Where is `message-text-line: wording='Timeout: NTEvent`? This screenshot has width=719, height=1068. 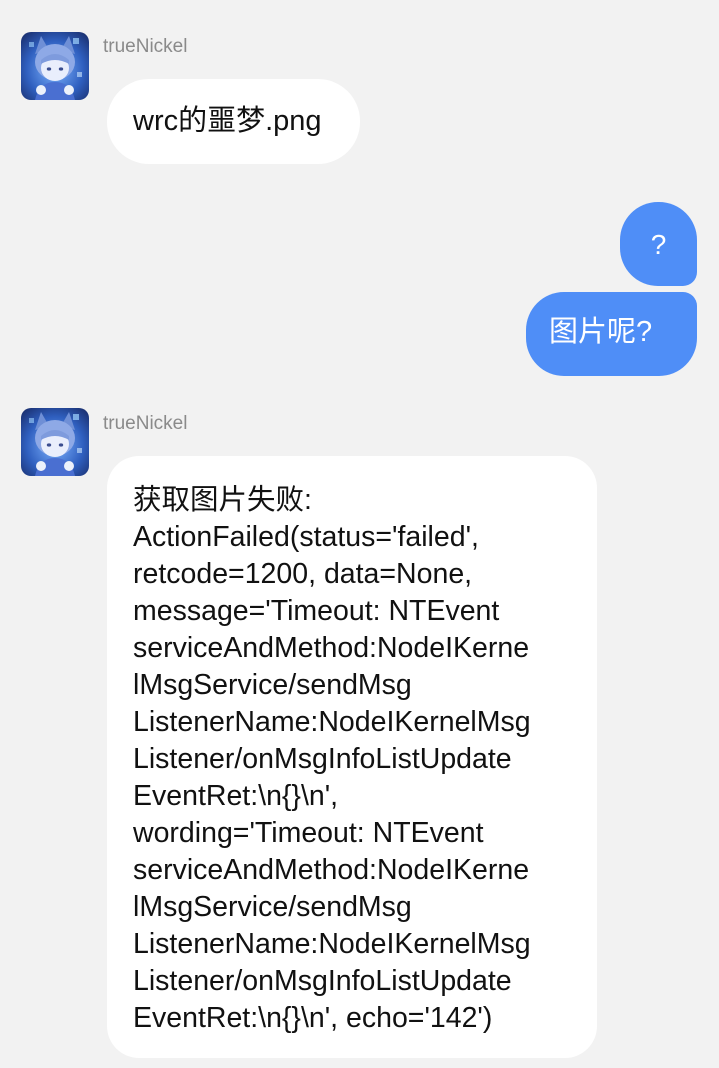 message-text-line: wording='Timeout: NTEvent is located at coordinates (308, 833).